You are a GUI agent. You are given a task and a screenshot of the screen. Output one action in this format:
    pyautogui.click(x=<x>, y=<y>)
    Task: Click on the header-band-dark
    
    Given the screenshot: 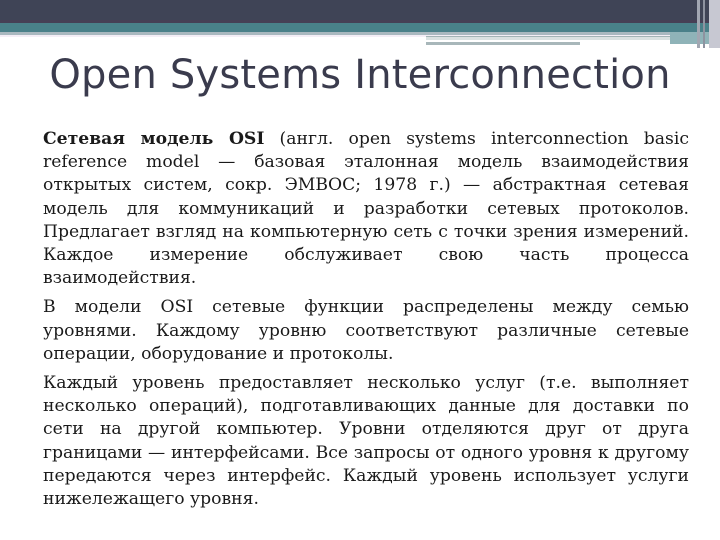 What is the action you would take?
    pyautogui.click(x=360, y=11)
    